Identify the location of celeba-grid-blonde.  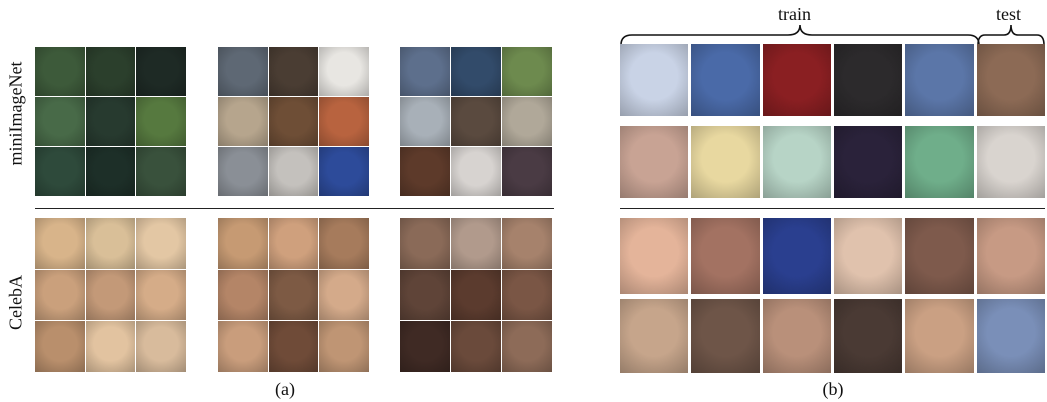
(110, 295).